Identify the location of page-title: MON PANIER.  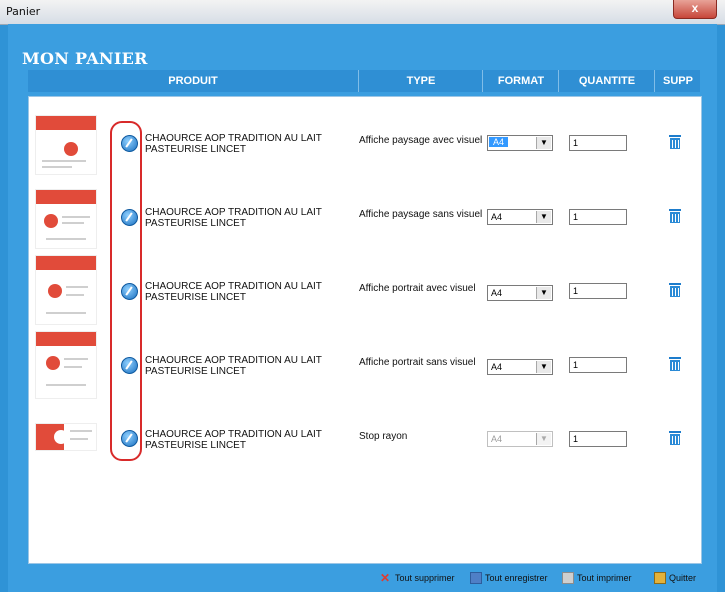
(85, 58).